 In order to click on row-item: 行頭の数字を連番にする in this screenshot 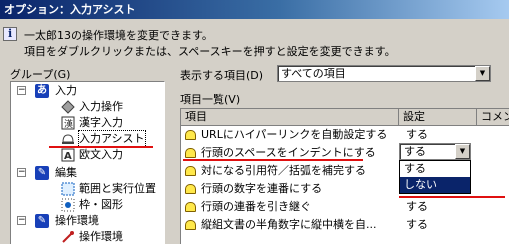, I will do `click(262, 188)`.